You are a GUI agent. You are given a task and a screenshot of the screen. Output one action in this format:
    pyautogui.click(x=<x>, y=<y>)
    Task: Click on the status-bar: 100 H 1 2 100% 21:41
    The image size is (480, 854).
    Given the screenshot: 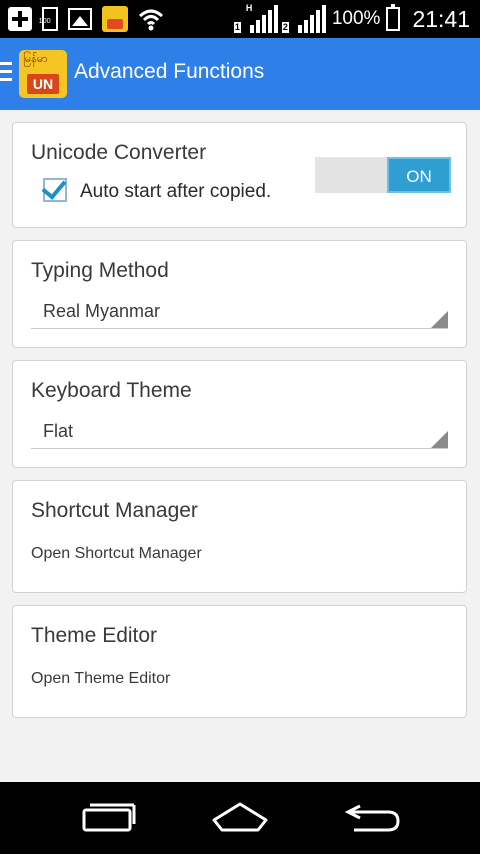 What is the action you would take?
    pyautogui.click(x=240, y=19)
    